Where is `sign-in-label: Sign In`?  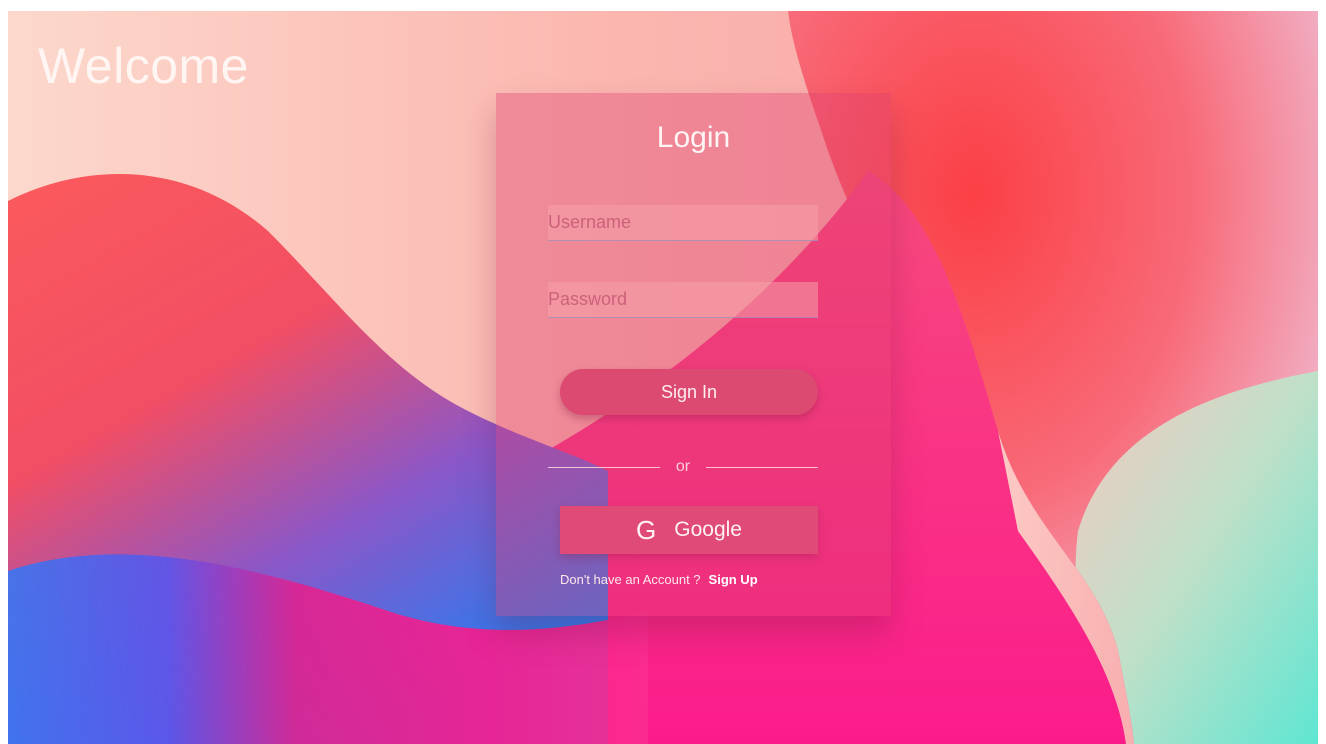
sign-in-label: Sign In is located at coordinates (689, 391).